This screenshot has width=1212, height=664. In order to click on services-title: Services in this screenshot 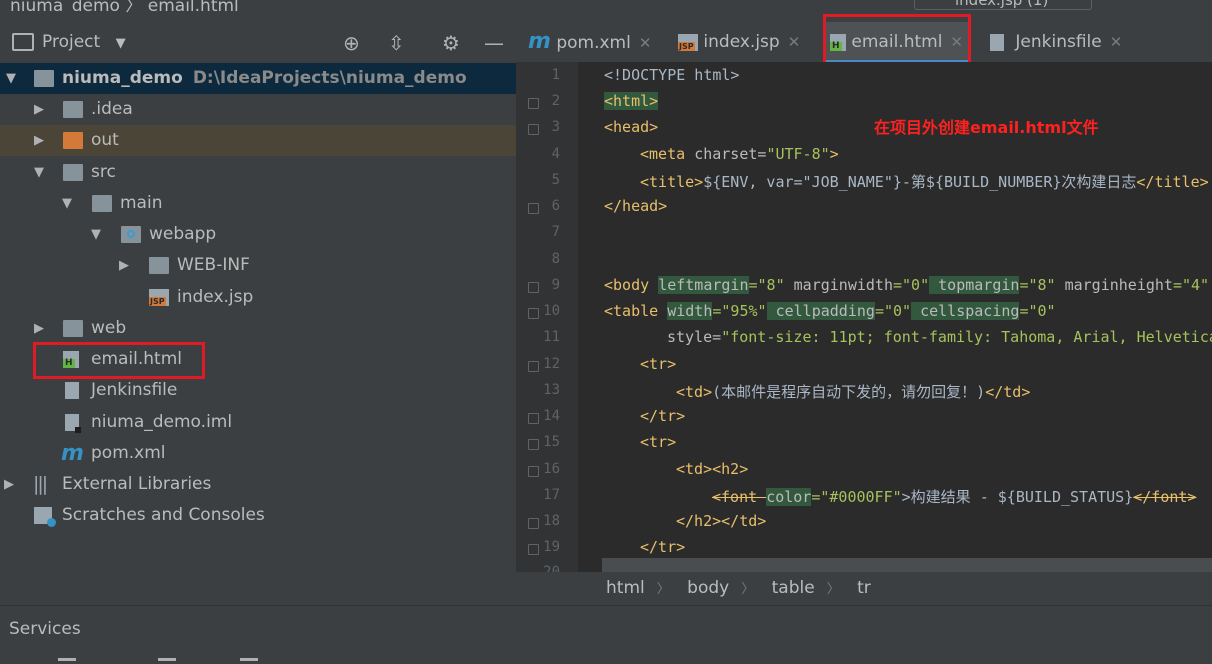, I will do `click(45, 629)`.